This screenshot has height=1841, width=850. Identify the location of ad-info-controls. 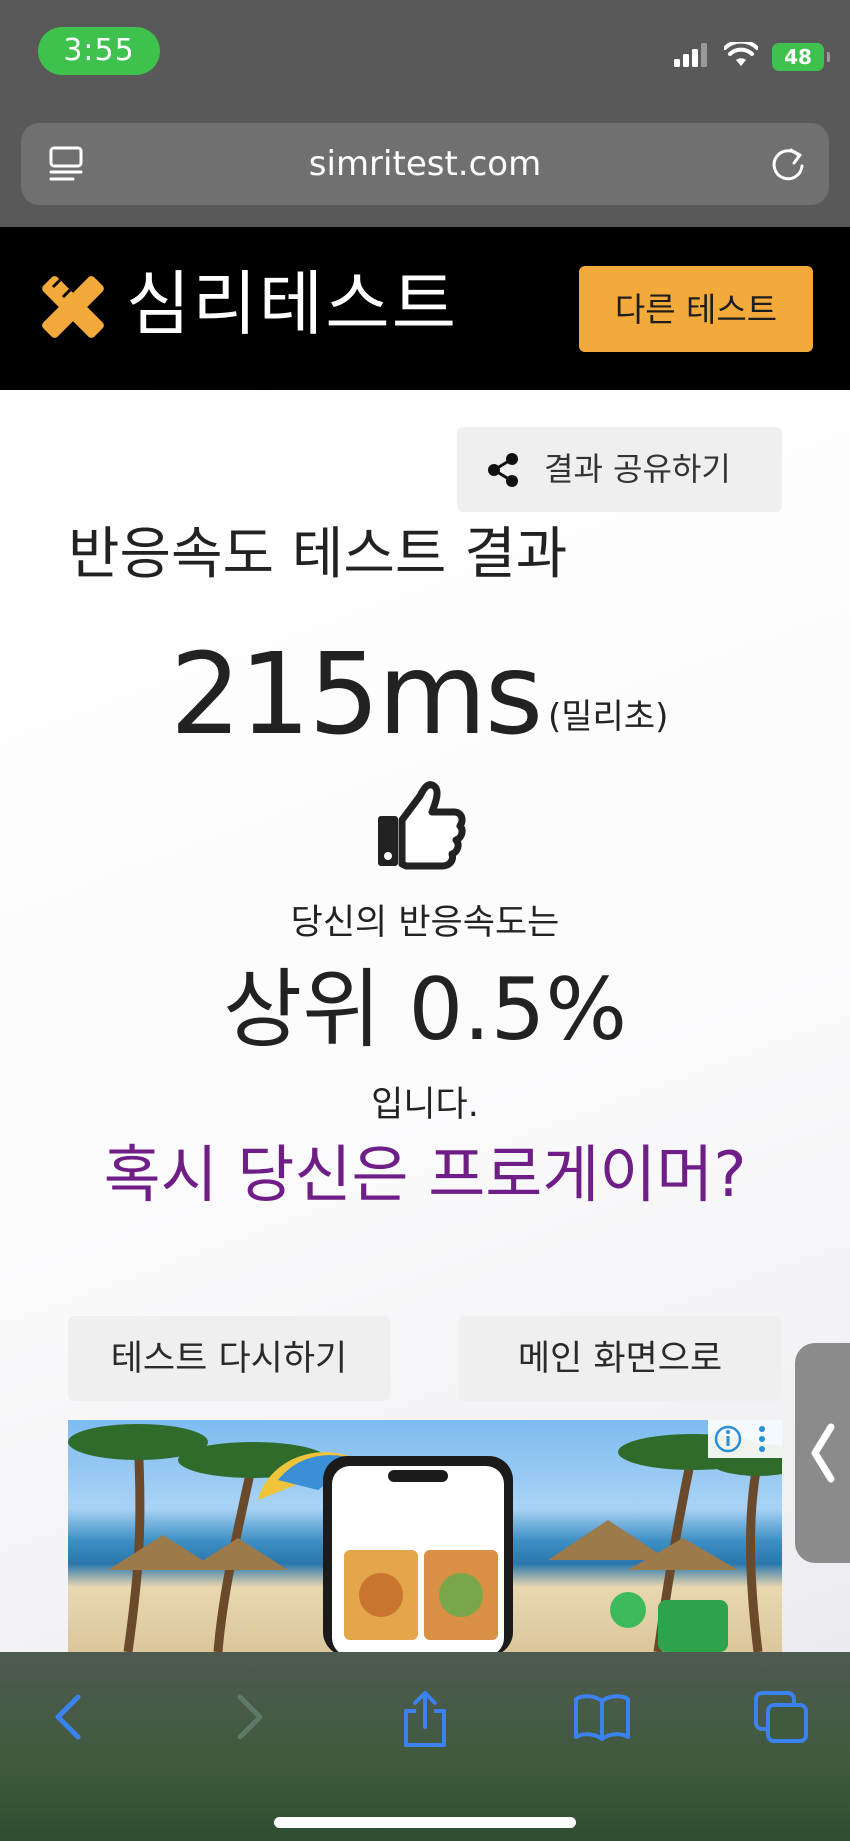
(745, 1439).